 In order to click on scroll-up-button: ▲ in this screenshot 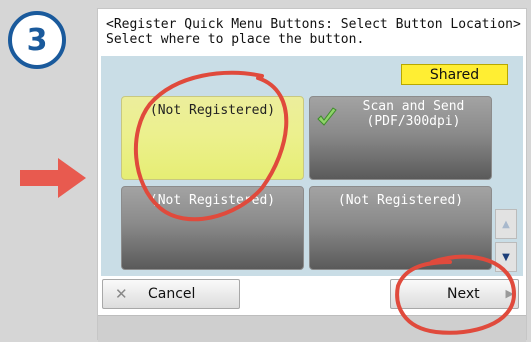, I will do `click(506, 224)`.